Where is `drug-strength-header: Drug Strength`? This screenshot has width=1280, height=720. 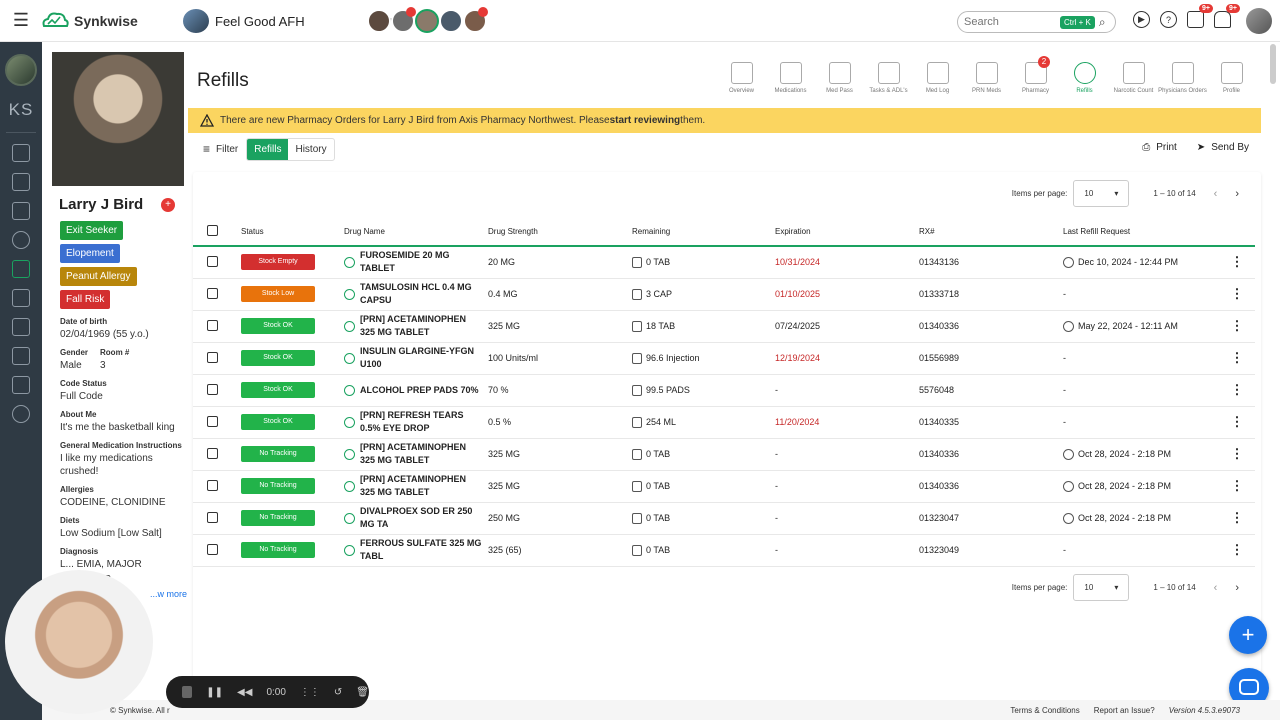 drug-strength-header: Drug Strength is located at coordinates (560, 232).